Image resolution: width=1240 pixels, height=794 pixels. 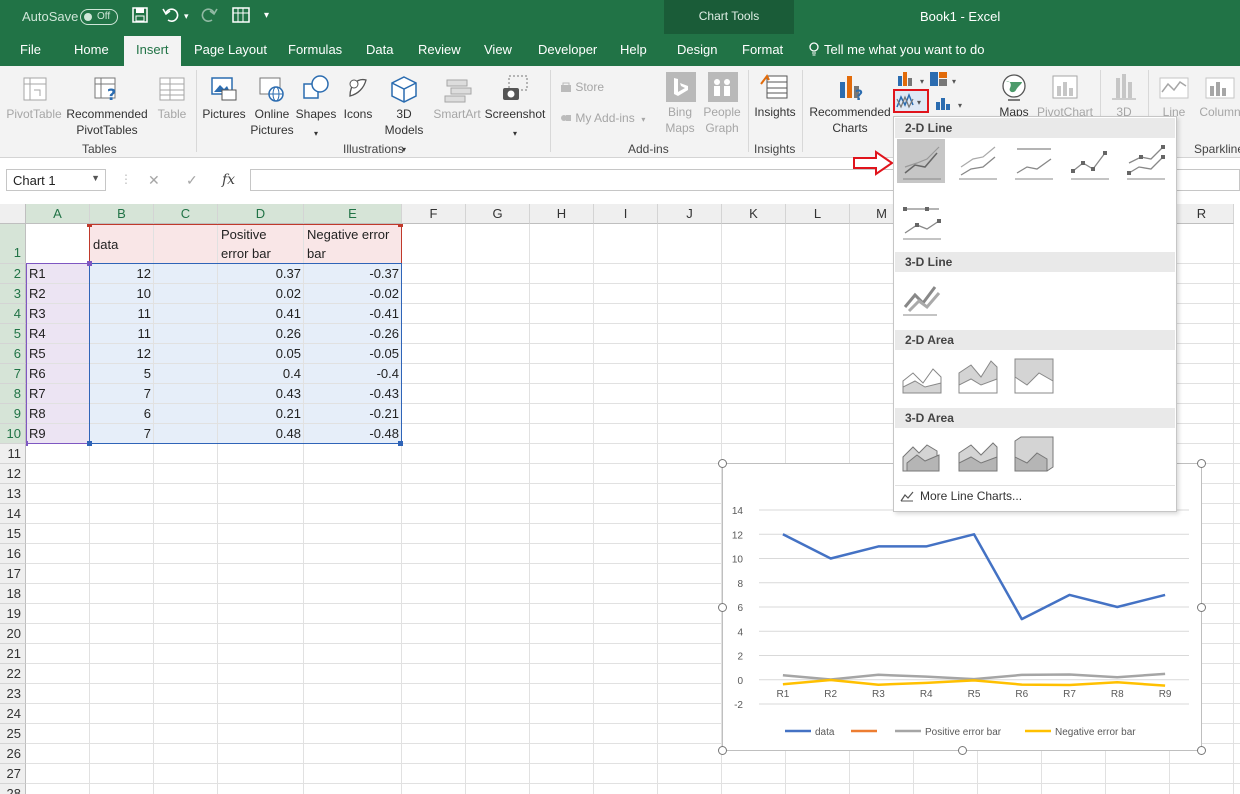 What do you see at coordinates (95, 178) in the screenshot?
I see `name-box-dropdown-icon: ▼` at bounding box center [95, 178].